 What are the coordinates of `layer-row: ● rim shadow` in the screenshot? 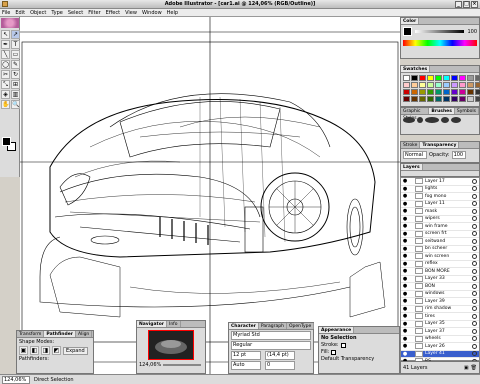 It's located at (440, 309).